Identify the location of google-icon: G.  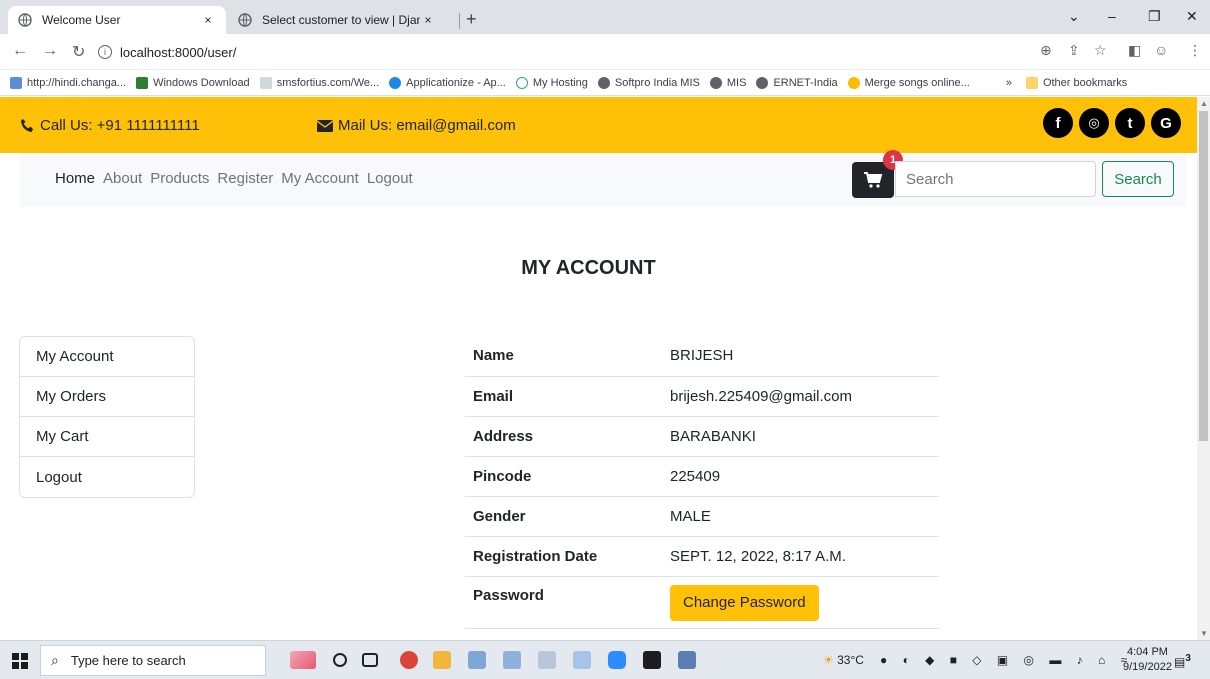
(1166, 123).